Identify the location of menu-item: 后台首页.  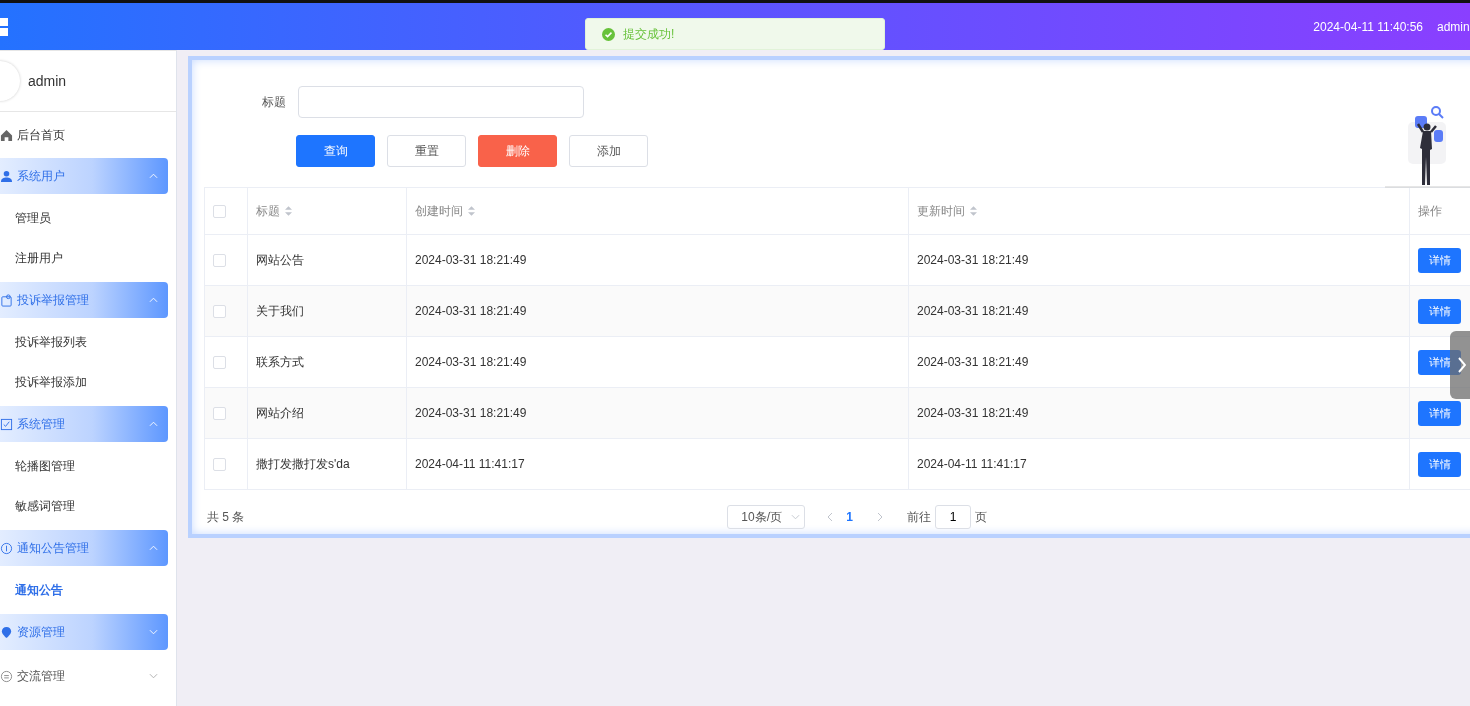
(88, 135).